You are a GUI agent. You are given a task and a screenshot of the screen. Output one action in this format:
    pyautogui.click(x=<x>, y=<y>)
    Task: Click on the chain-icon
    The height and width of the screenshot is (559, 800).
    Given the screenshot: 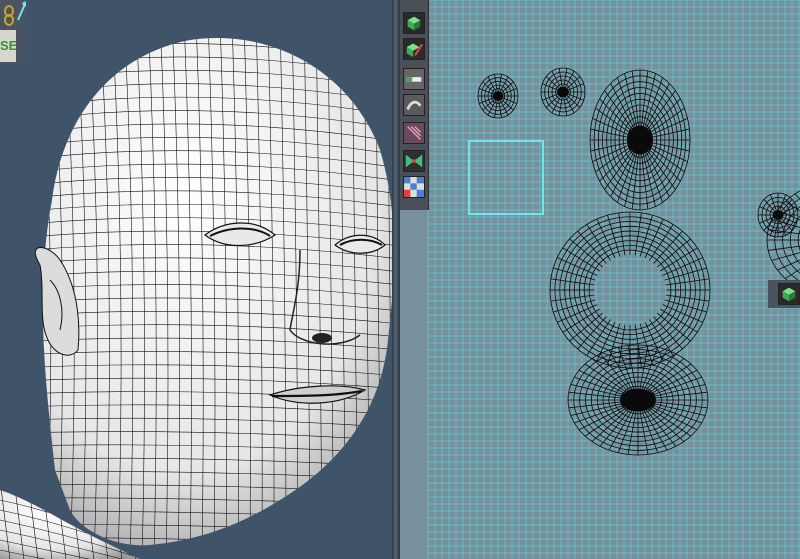 What is the action you would take?
    pyautogui.click(x=9, y=15)
    